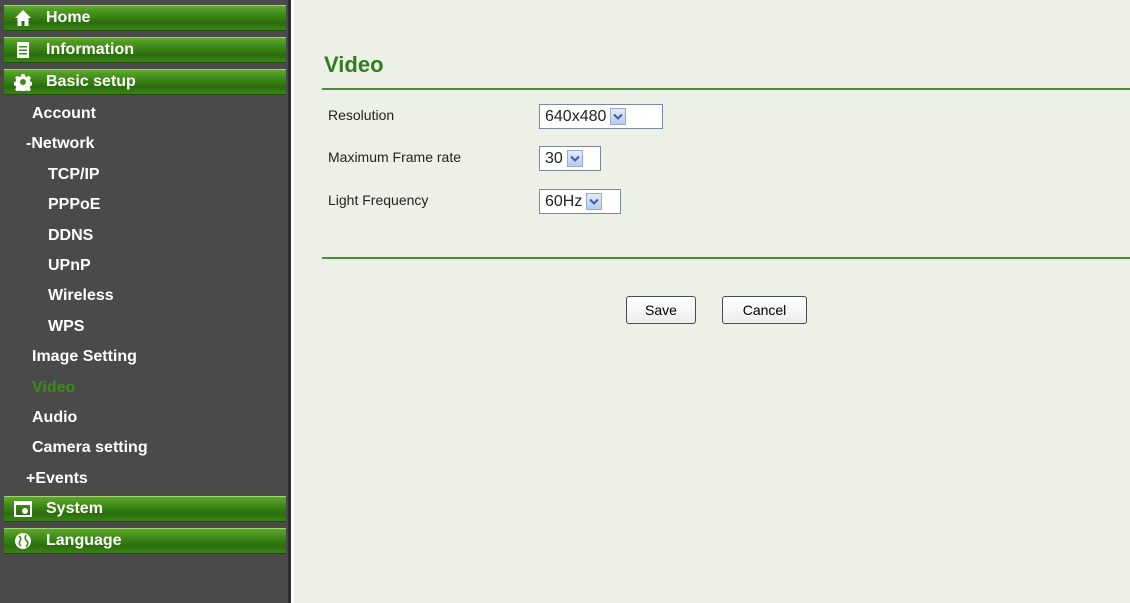  Describe the element at coordinates (90, 49) in the screenshot. I see `nav-information-label: Information` at that location.